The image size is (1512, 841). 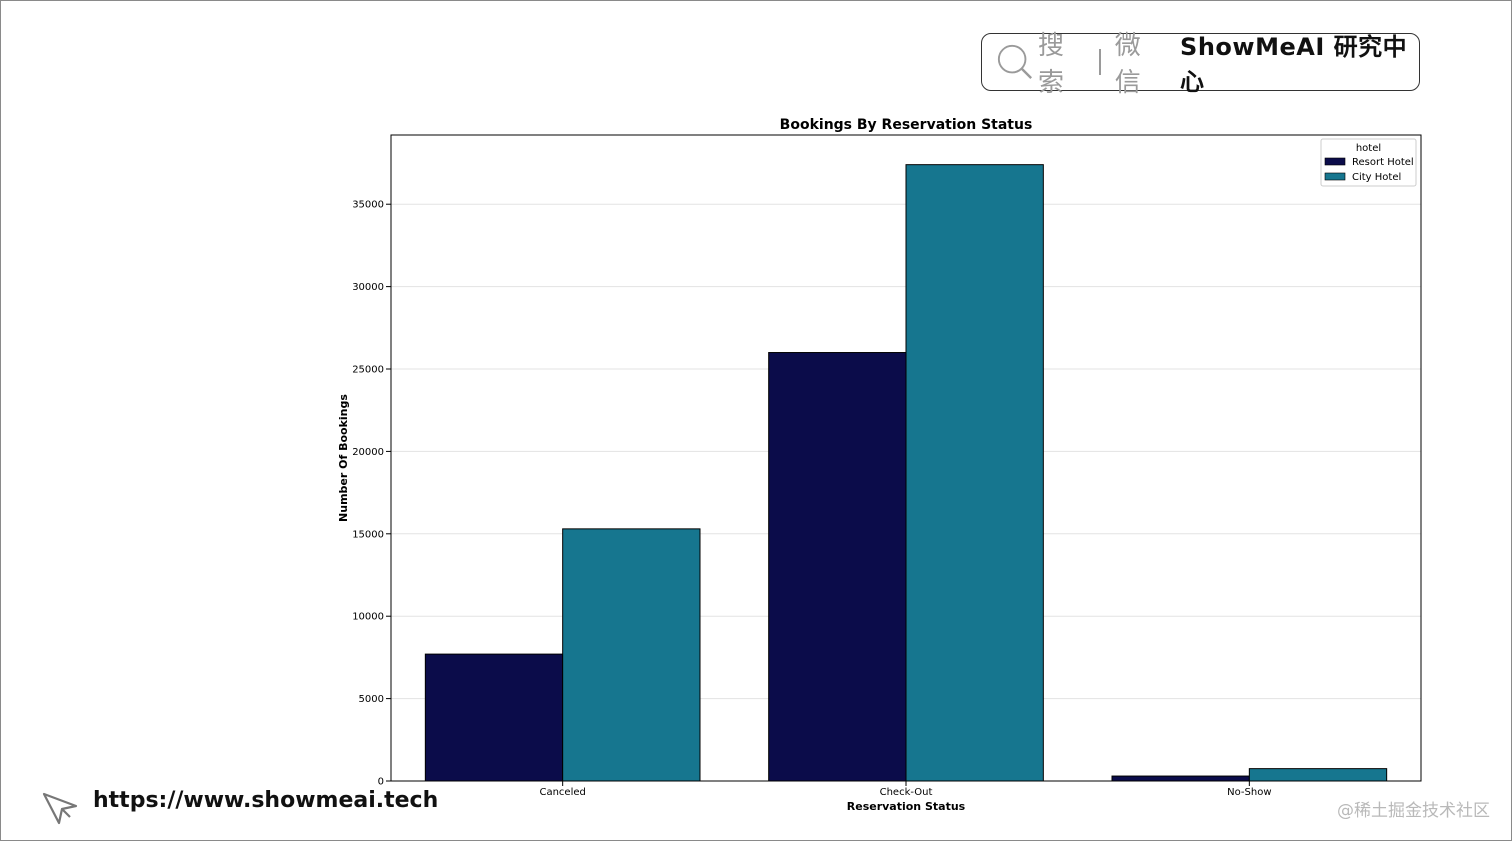 What do you see at coordinates (60, 808) in the screenshot?
I see `cursor-icon` at bounding box center [60, 808].